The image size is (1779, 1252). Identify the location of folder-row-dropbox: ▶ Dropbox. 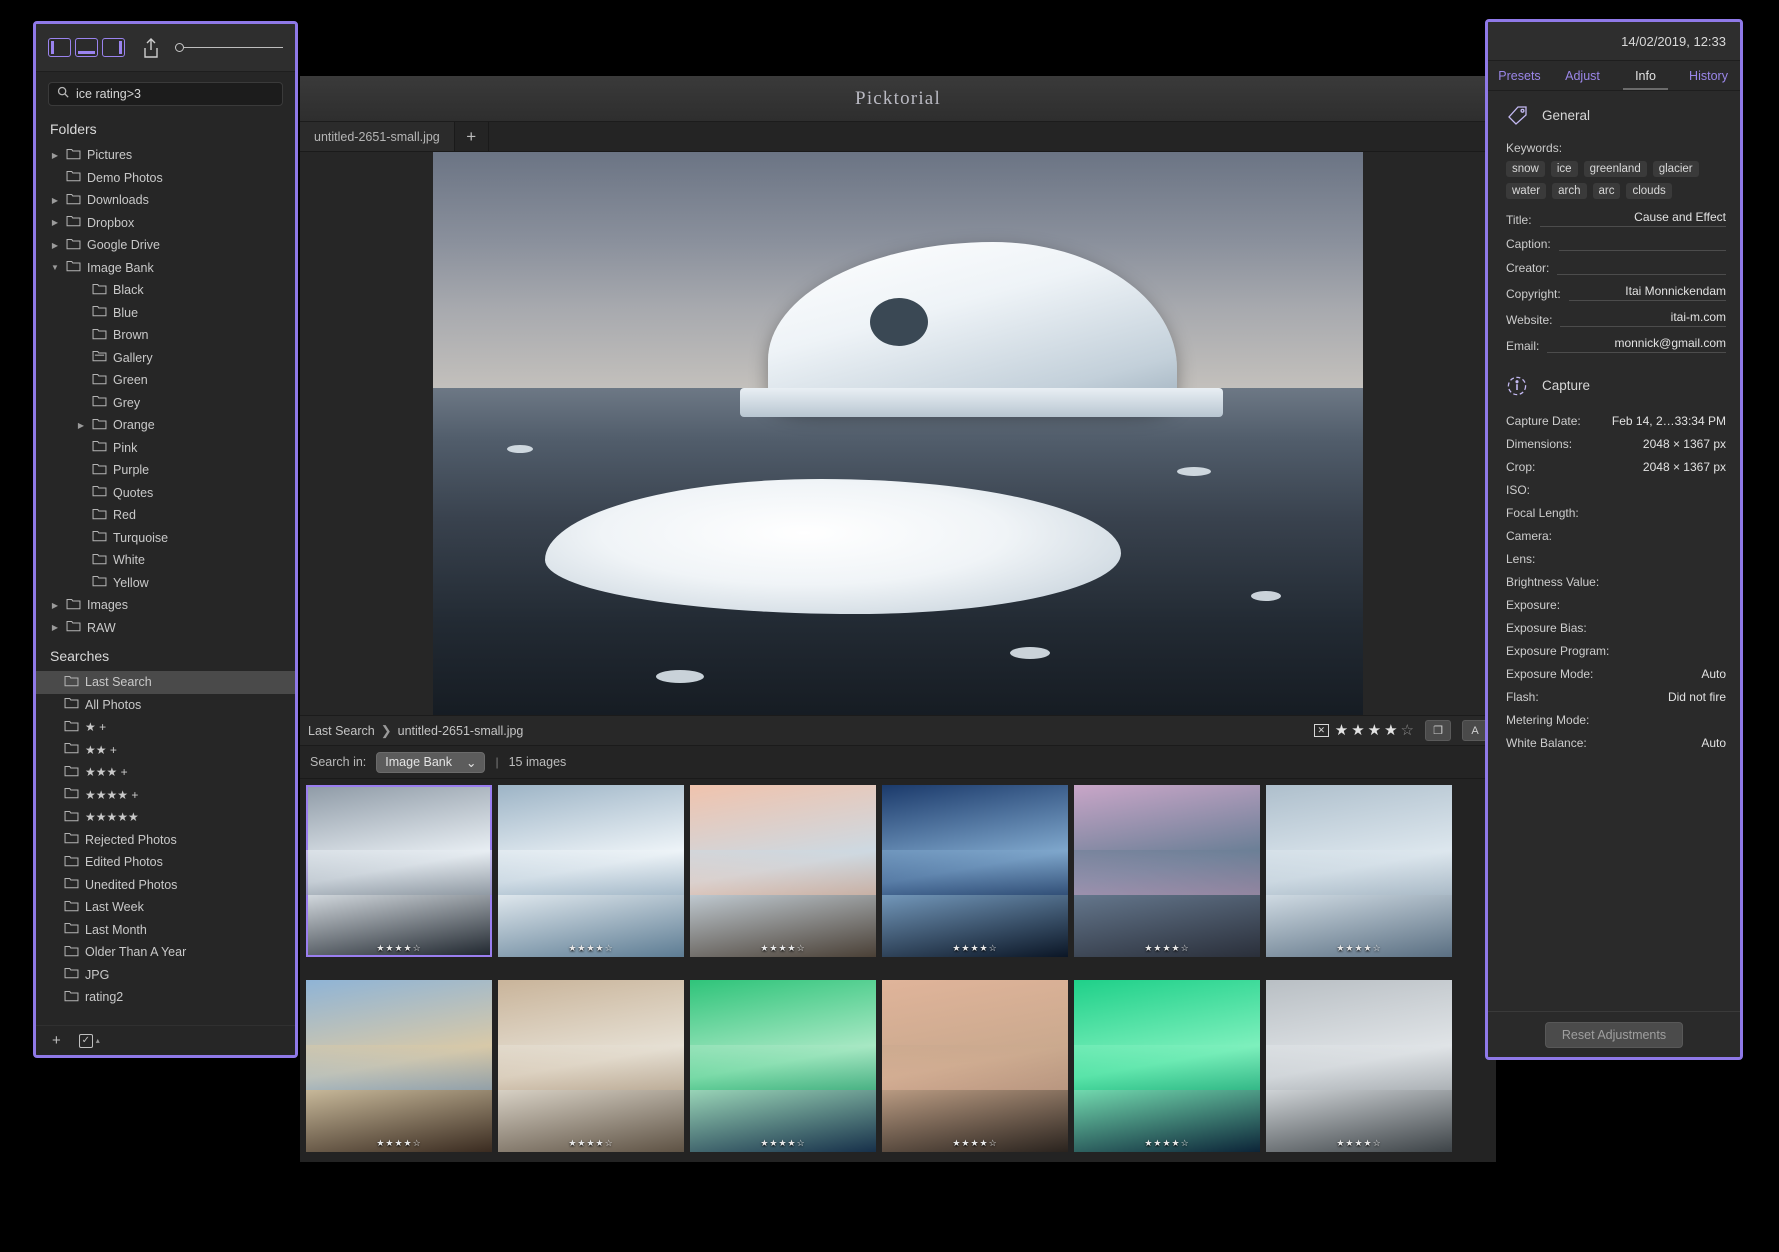
(165, 223).